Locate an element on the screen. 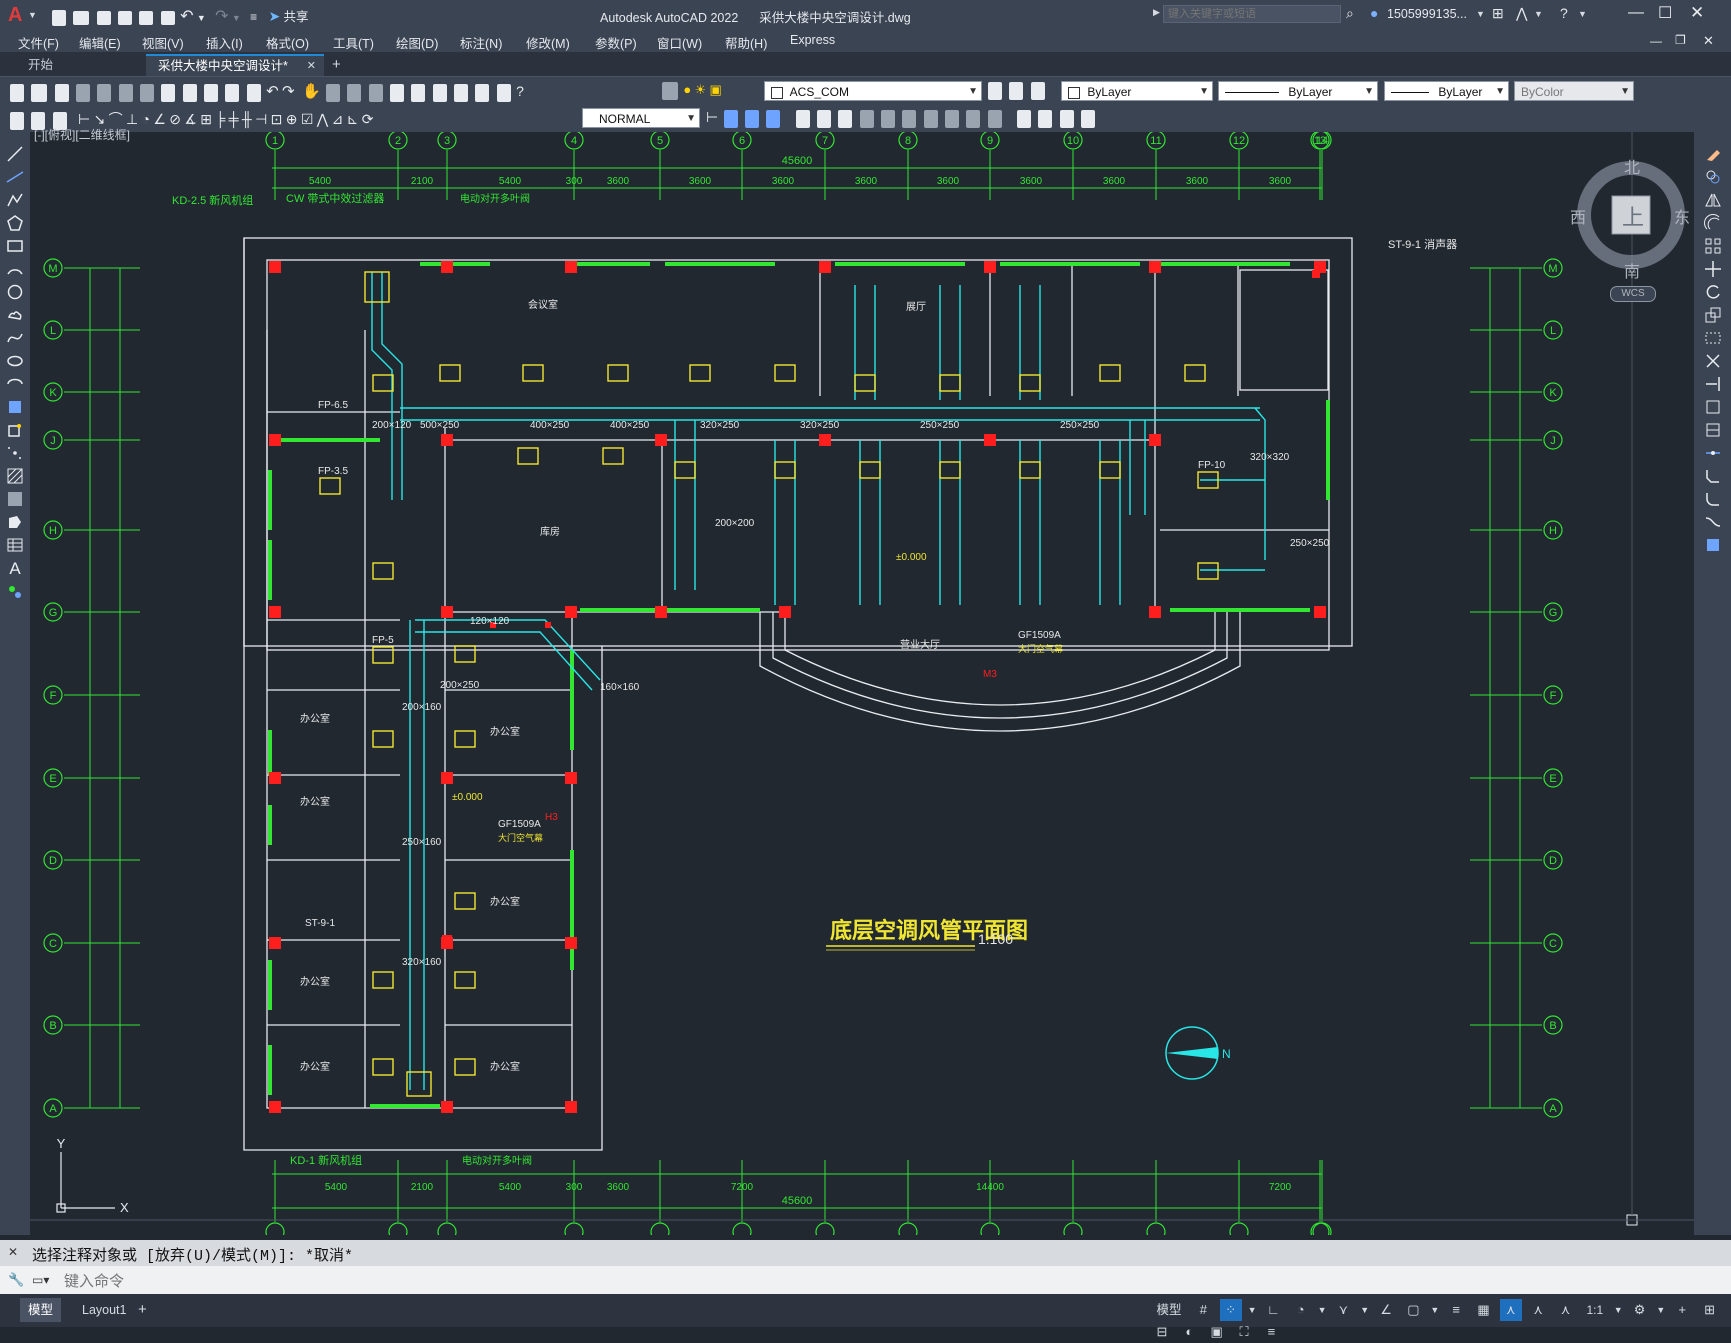 The image size is (1731, 1343). command-recent-icon: ▭▾ is located at coordinates (40, 1280).